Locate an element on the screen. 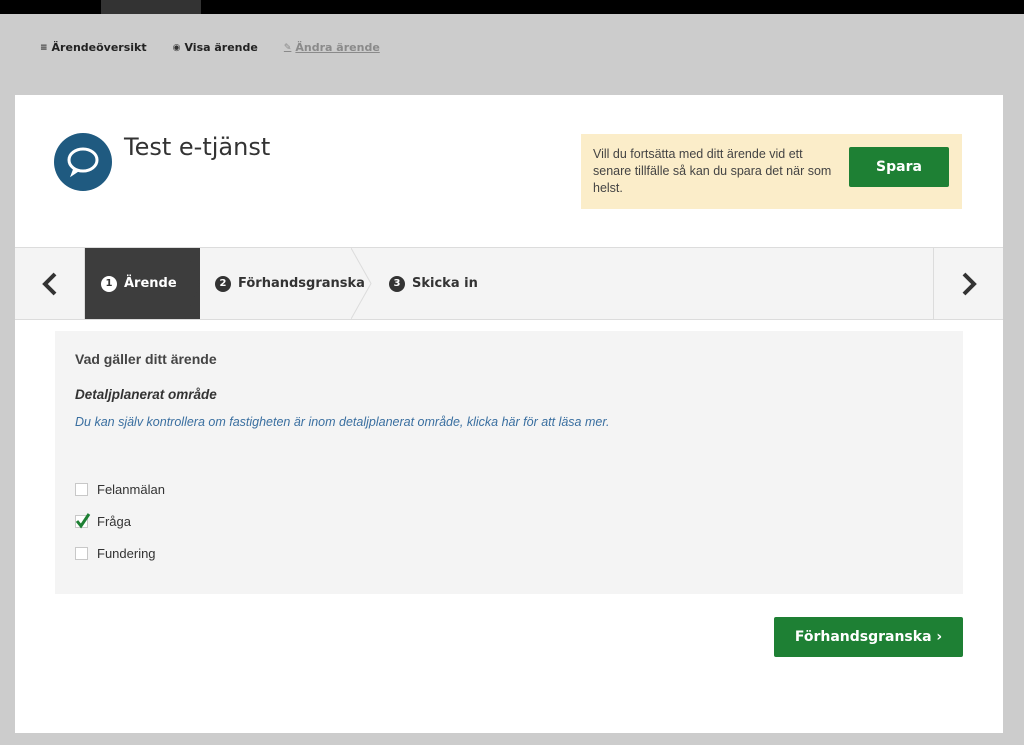  preview-next-button: Förhandsgranska › is located at coordinates (868, 637).